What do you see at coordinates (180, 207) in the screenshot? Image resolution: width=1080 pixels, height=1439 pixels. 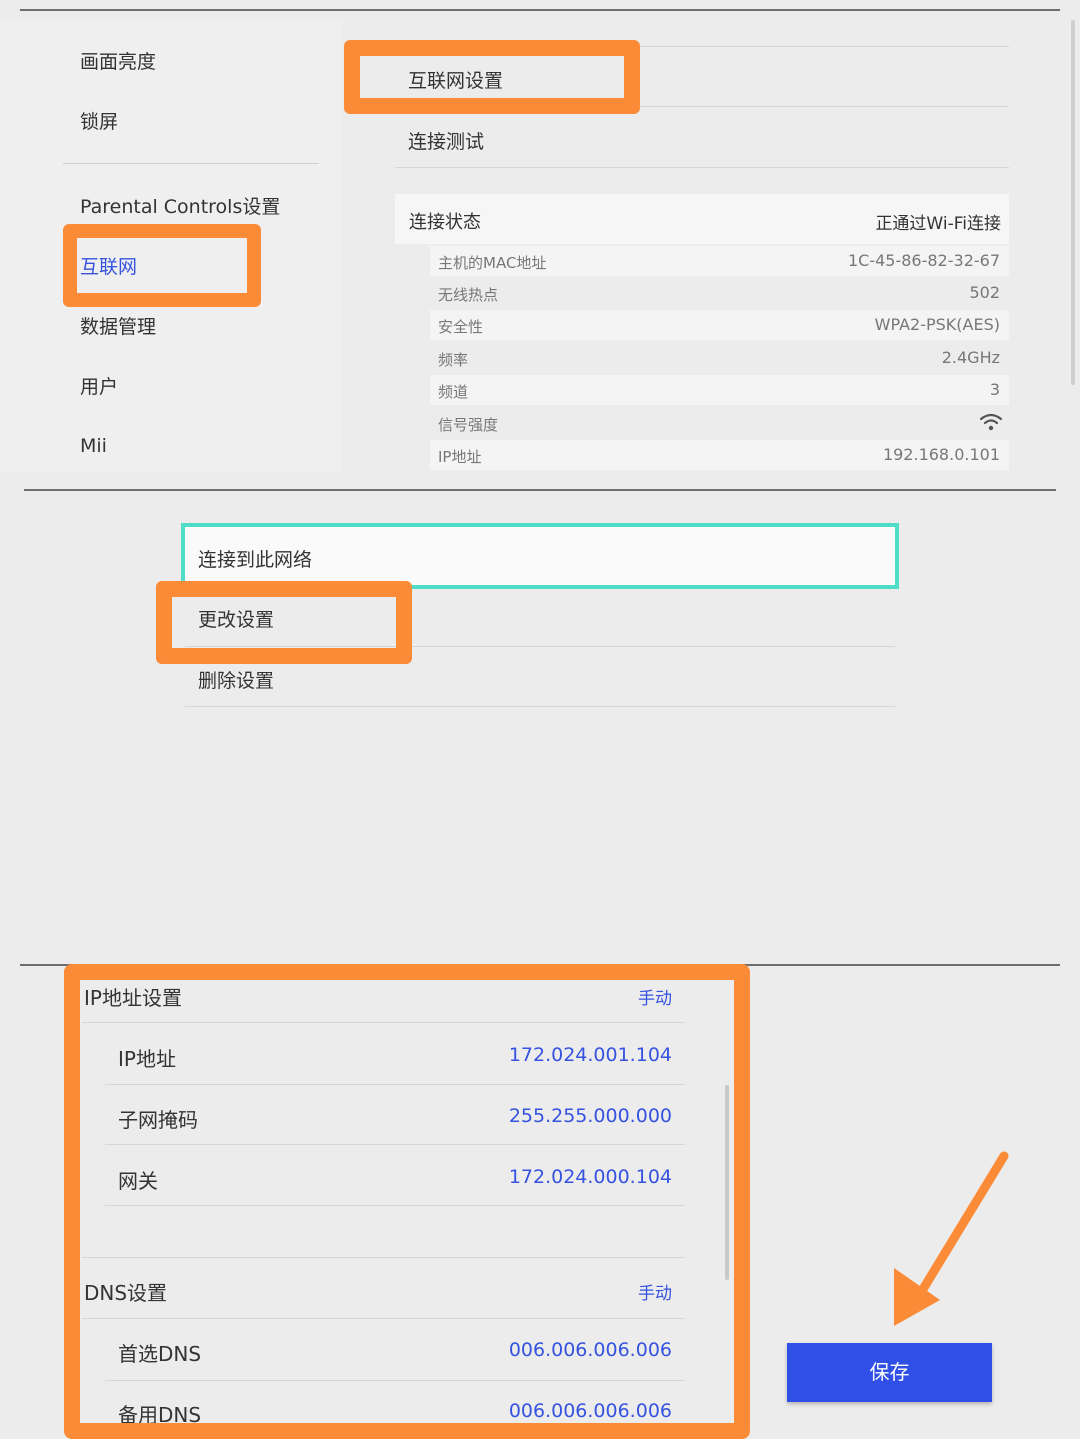 I see `sidebar-item-parental-controls: Parental Controls设置` at bounding box center [180, 207].